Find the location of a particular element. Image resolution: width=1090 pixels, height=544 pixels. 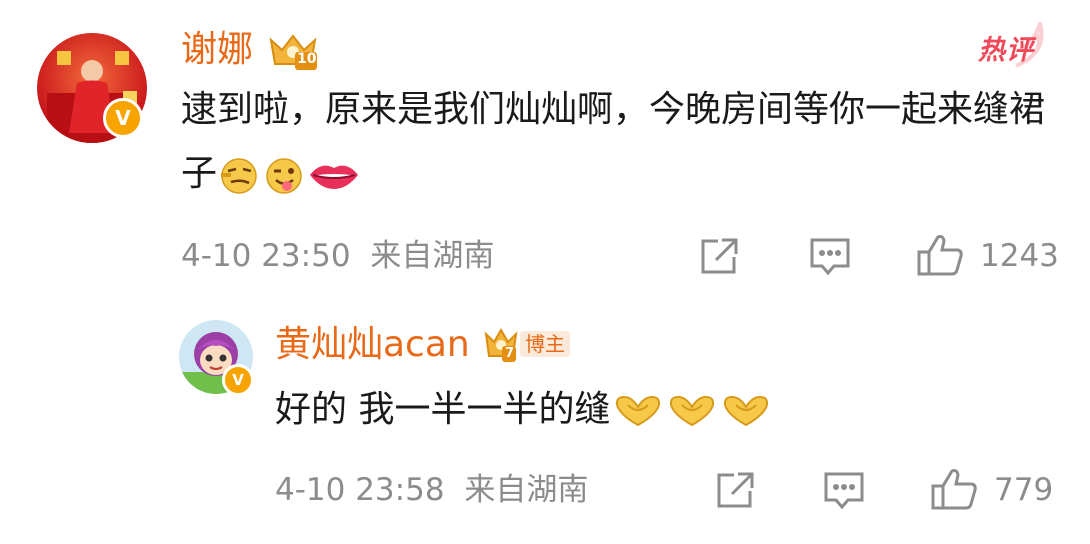

timestamp: 4-10 23:50 is located at coordinates (266, 256).